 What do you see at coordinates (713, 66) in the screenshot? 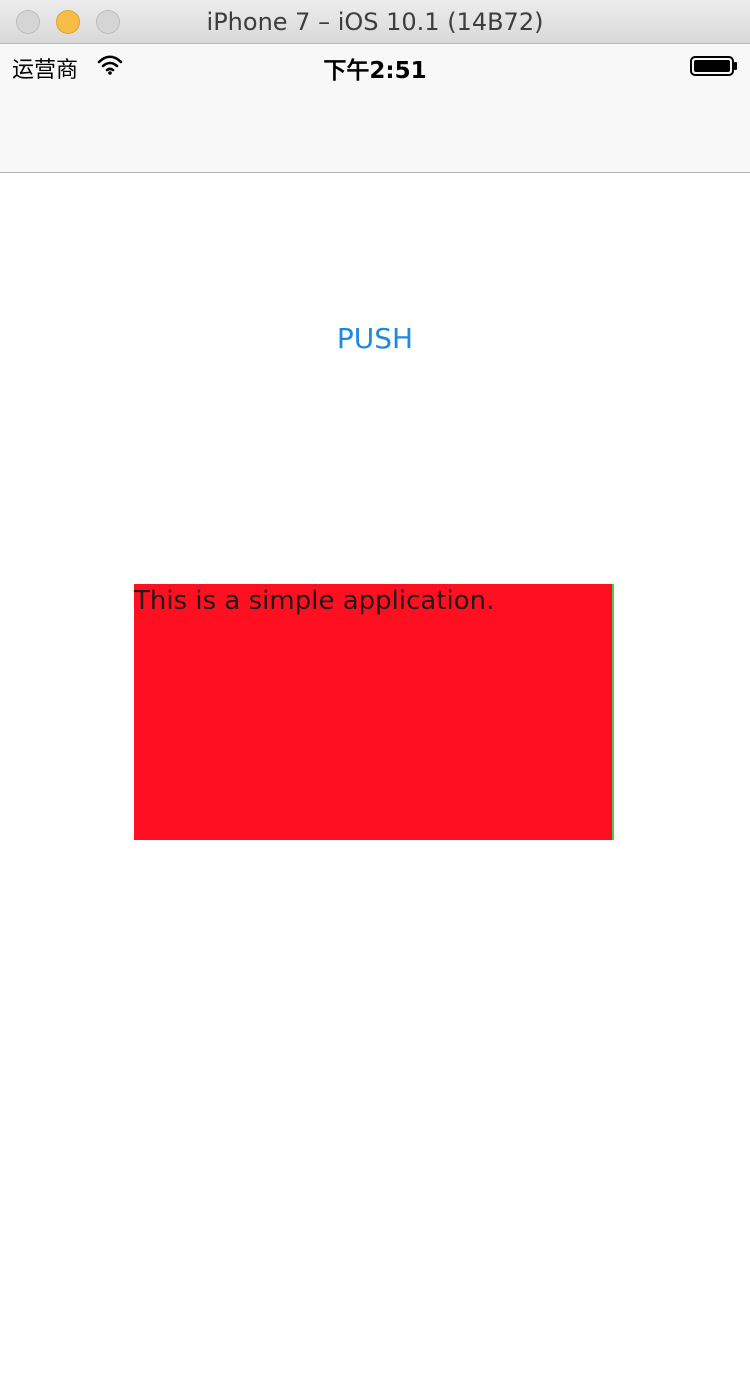
I see `battery-icon` at bounding box center [713, 66].